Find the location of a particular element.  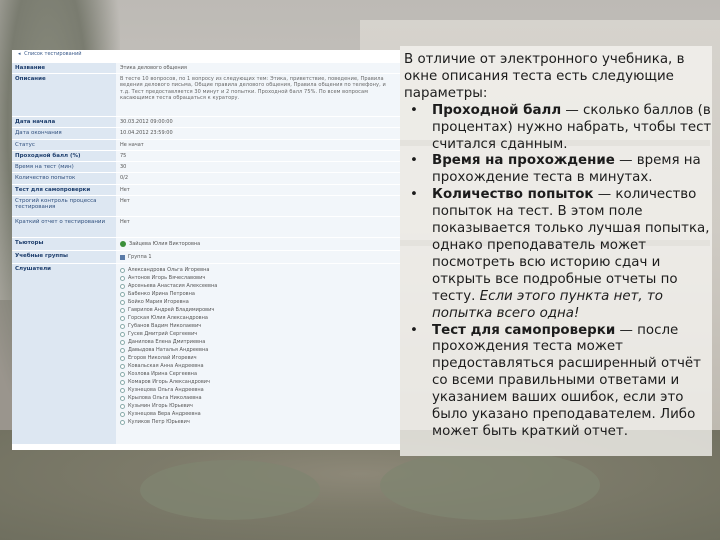

row-title: Название Этика делового общения is located at coordinates (206, 67).